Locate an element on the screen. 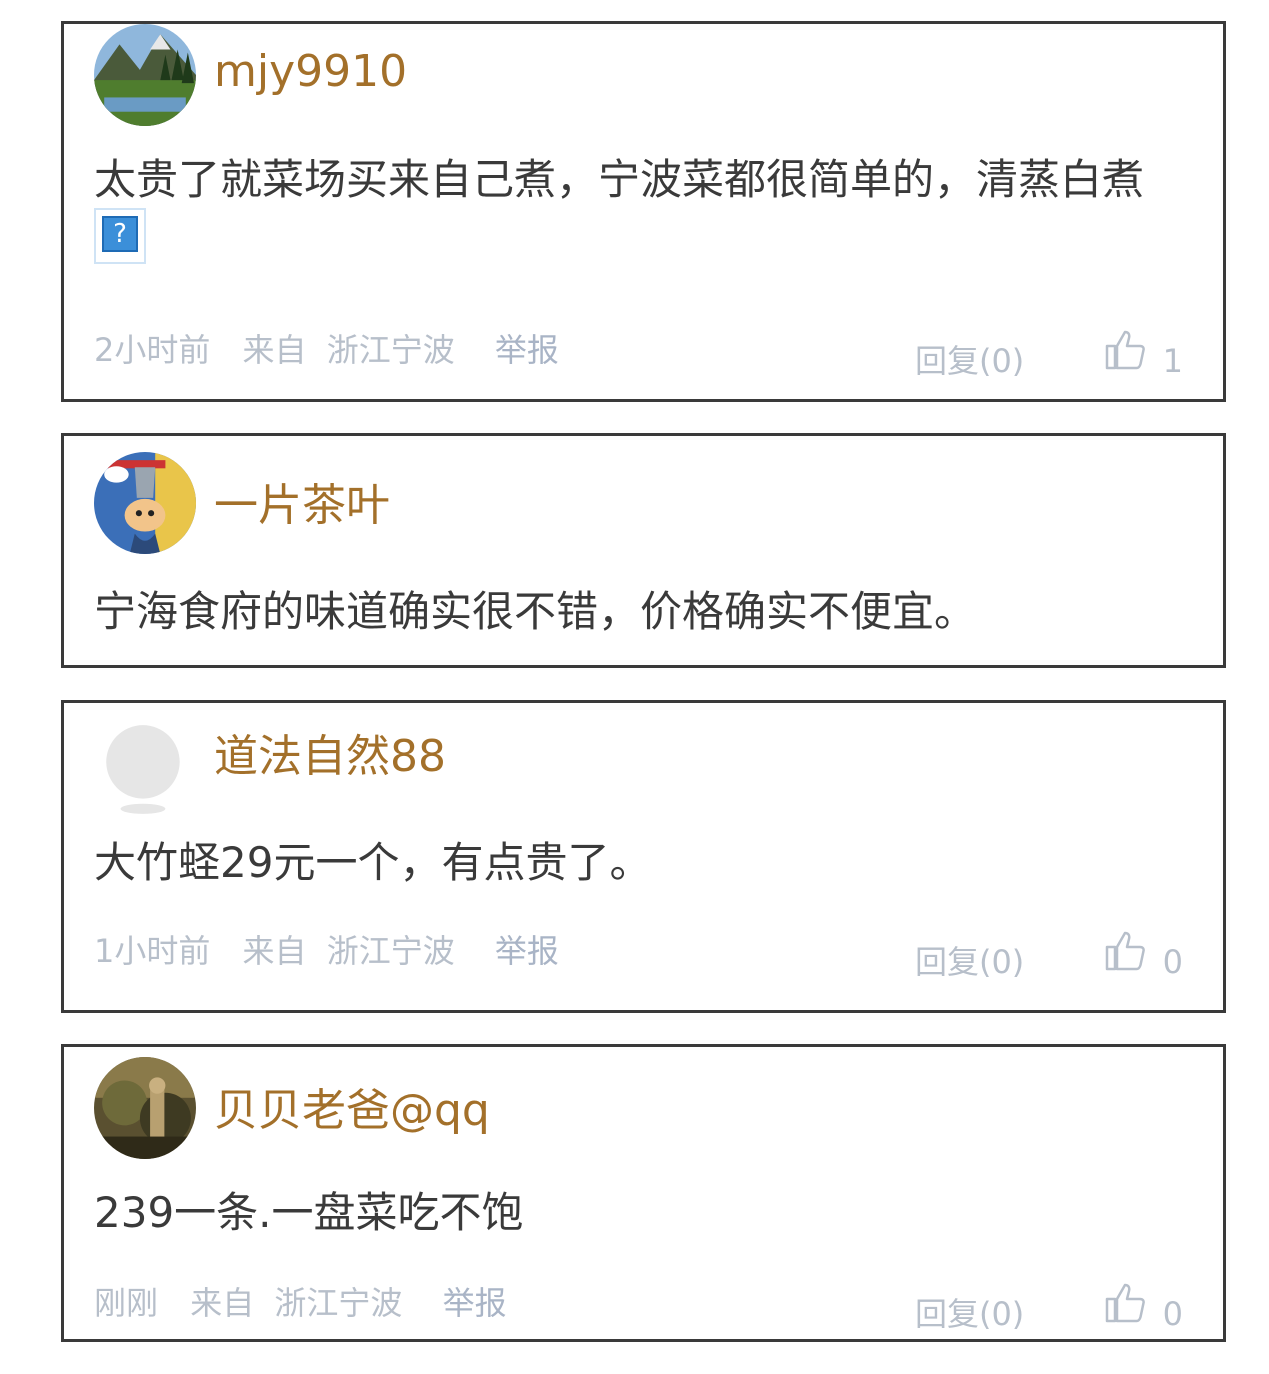  username: mjy9910 is located at coordinates (310, 72).